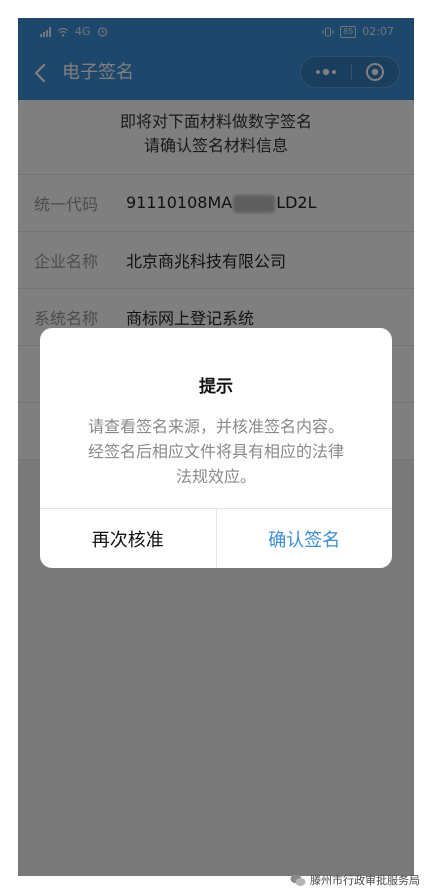 The width and height of the screenshot is (432, 894). What do you see at coordinates (128, 538) in the screenshot?
I see `recheck-button: 再次核准` at bounding box center [128, 538].